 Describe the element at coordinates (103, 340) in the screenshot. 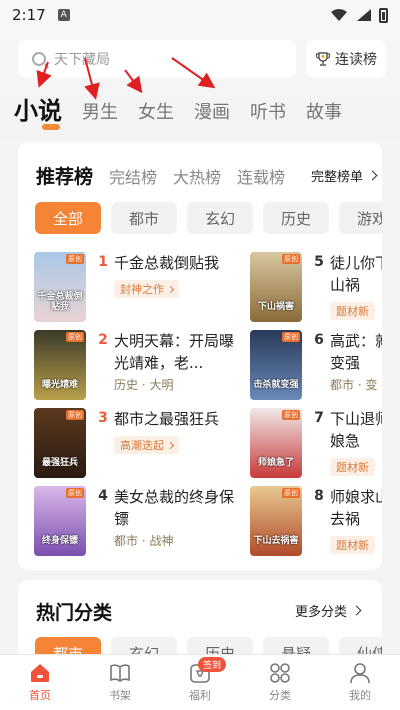

I see `book-rank: 2` at that location.